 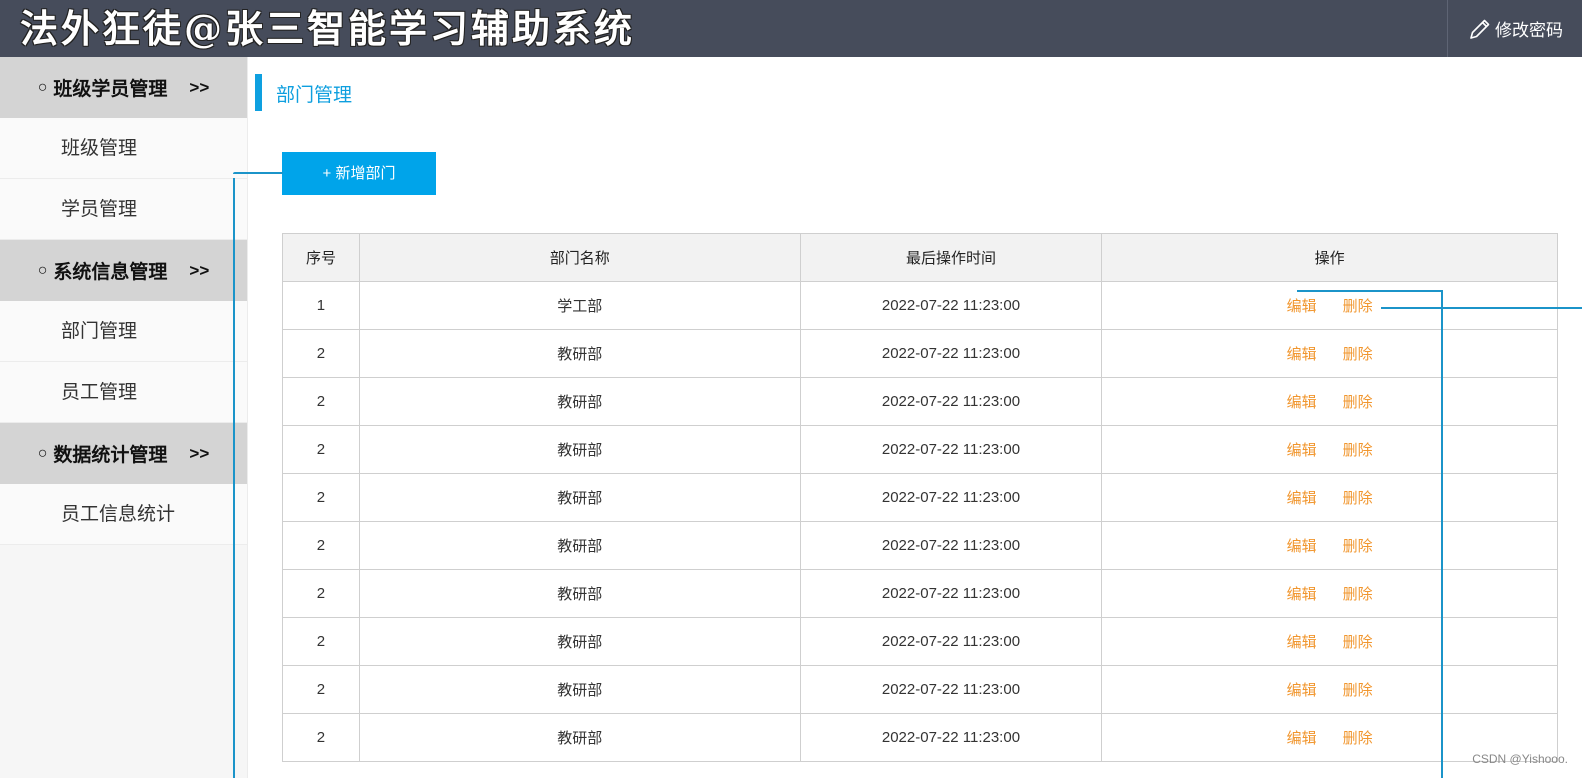 I want to click on sidebar-item-employee-statistics: 员工信息统计, so click(x=123, y=514).